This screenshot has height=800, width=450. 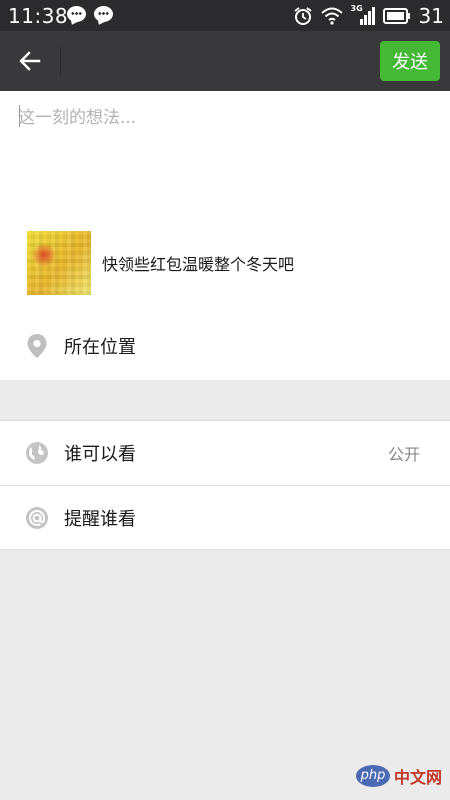 What do you see at coordinates (19, 116) in the screenshot?
I see `text-caret` at bounding box center [19, 116].